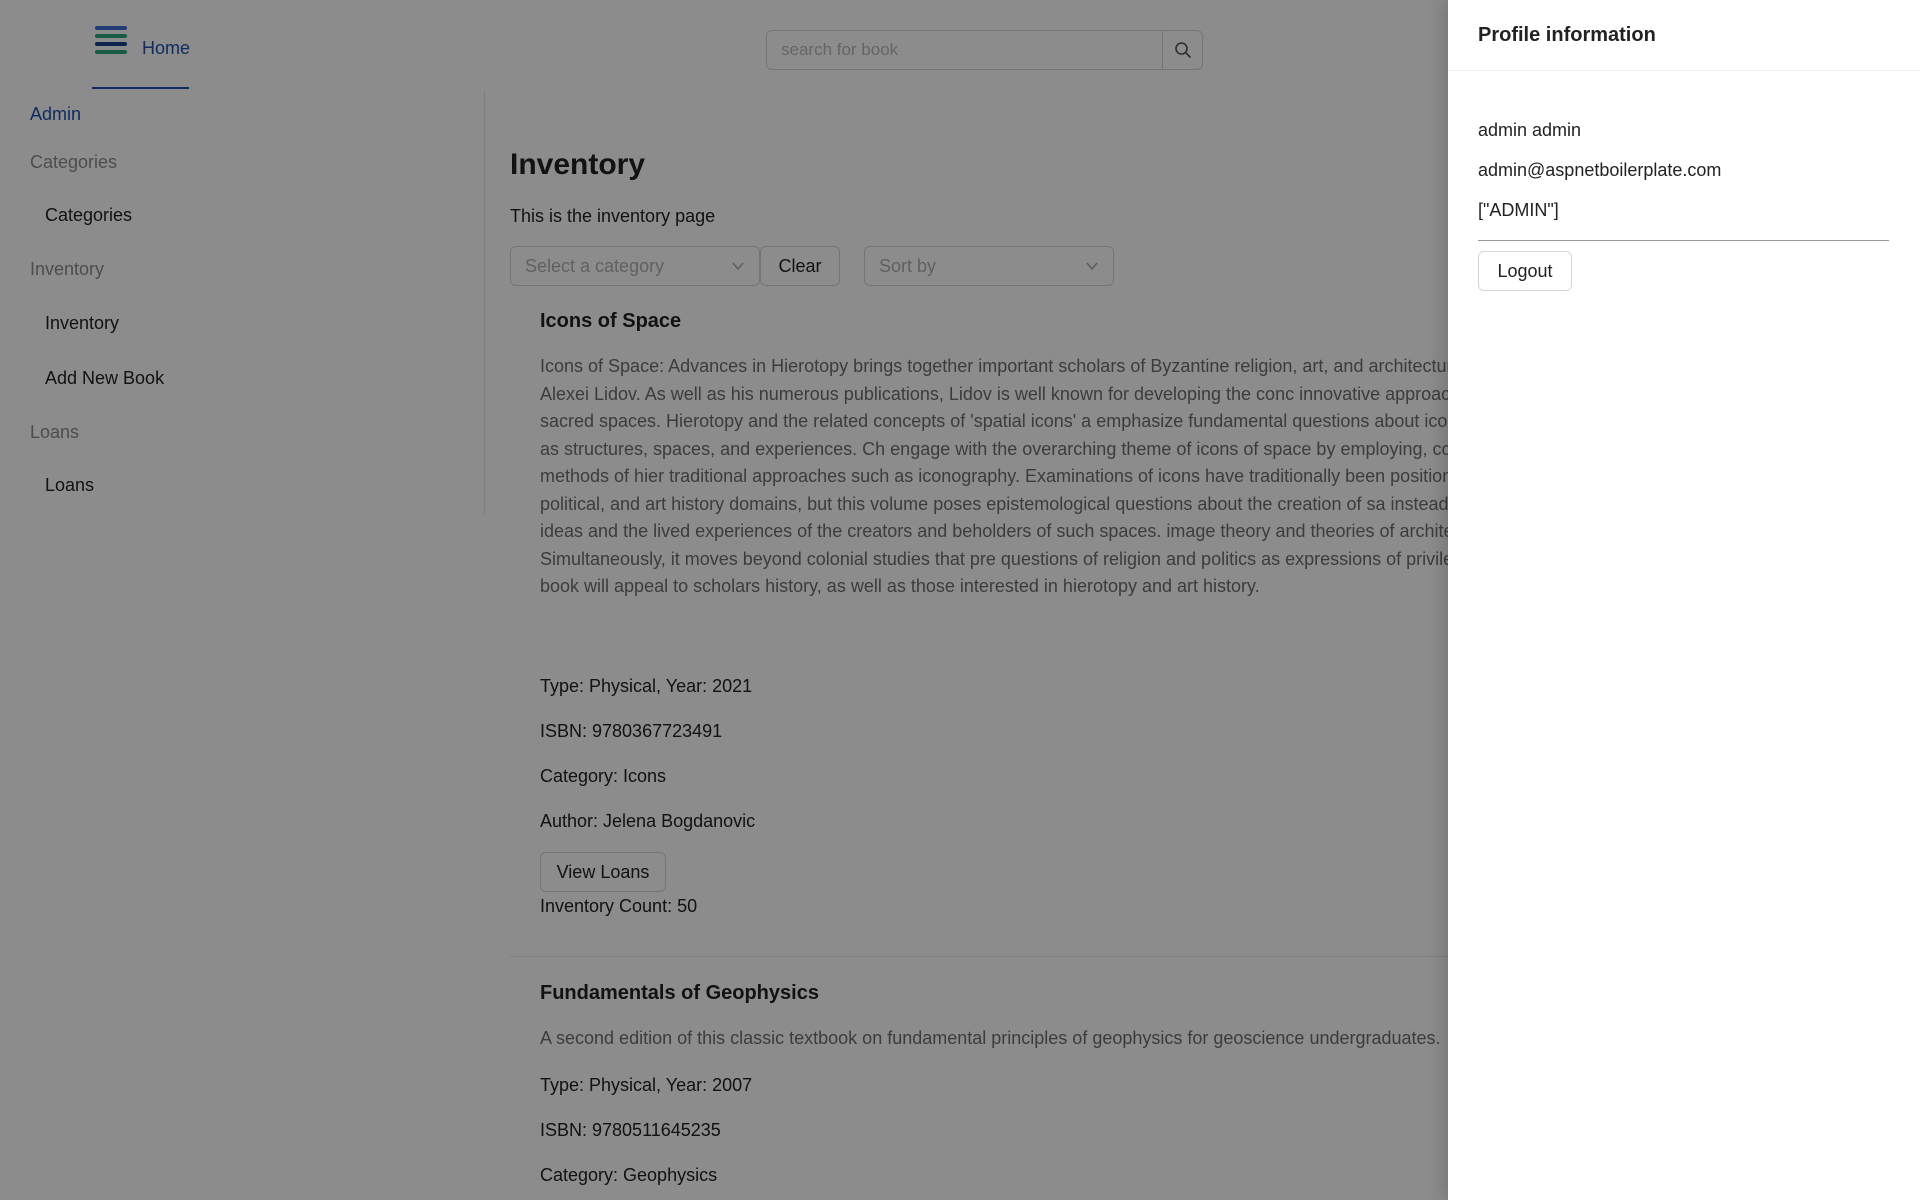  Describe the element at coordinates (1518, 210) in the screenshot. I see `profile-roles: ["ADMIN"]` at that location.